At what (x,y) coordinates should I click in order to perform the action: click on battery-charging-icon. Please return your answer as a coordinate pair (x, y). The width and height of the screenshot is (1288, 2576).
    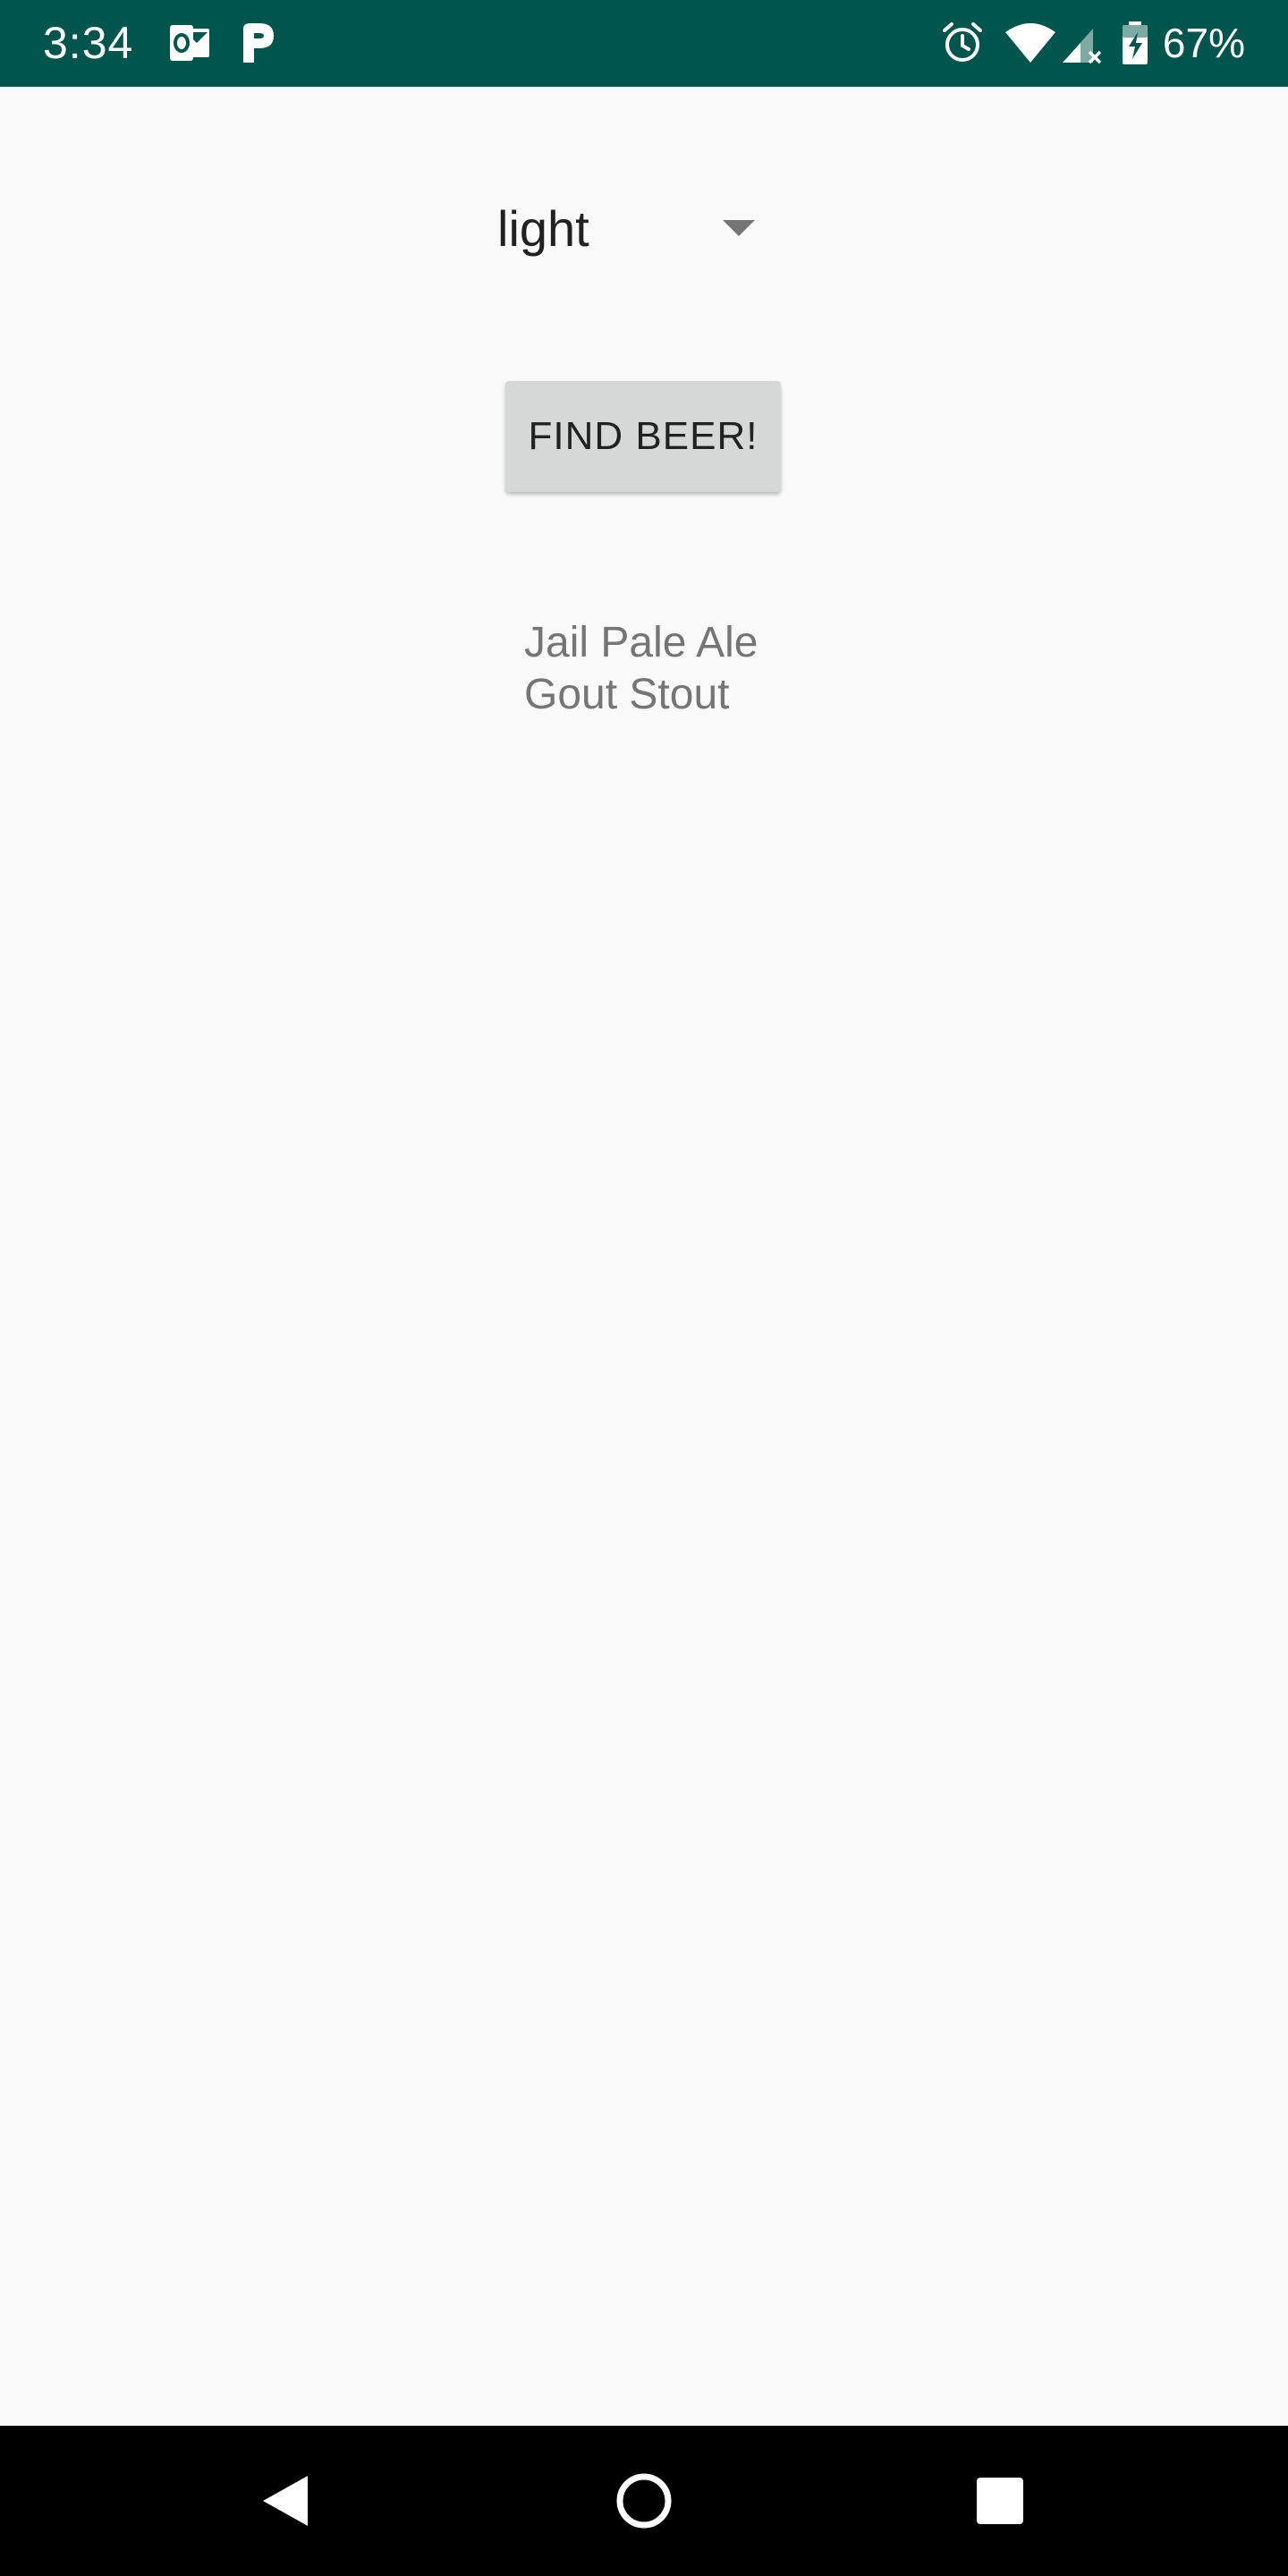
    Looking at the image, I should click on (1135, 43).